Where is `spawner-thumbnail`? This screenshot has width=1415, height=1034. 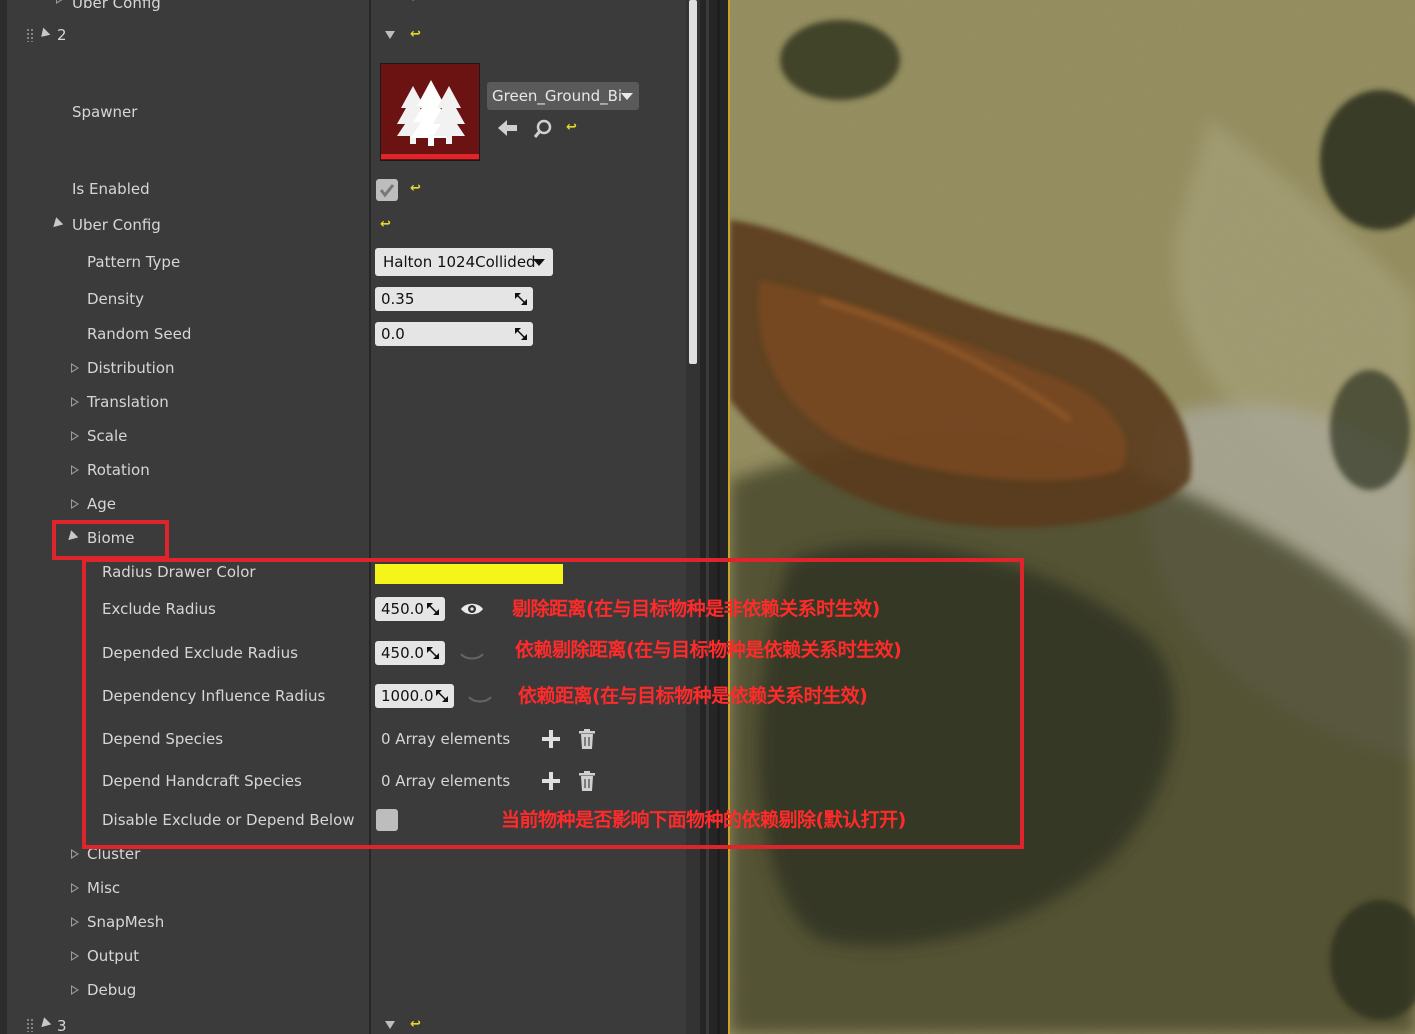
spawner-thumbnail is located at coordinates (430, 112).